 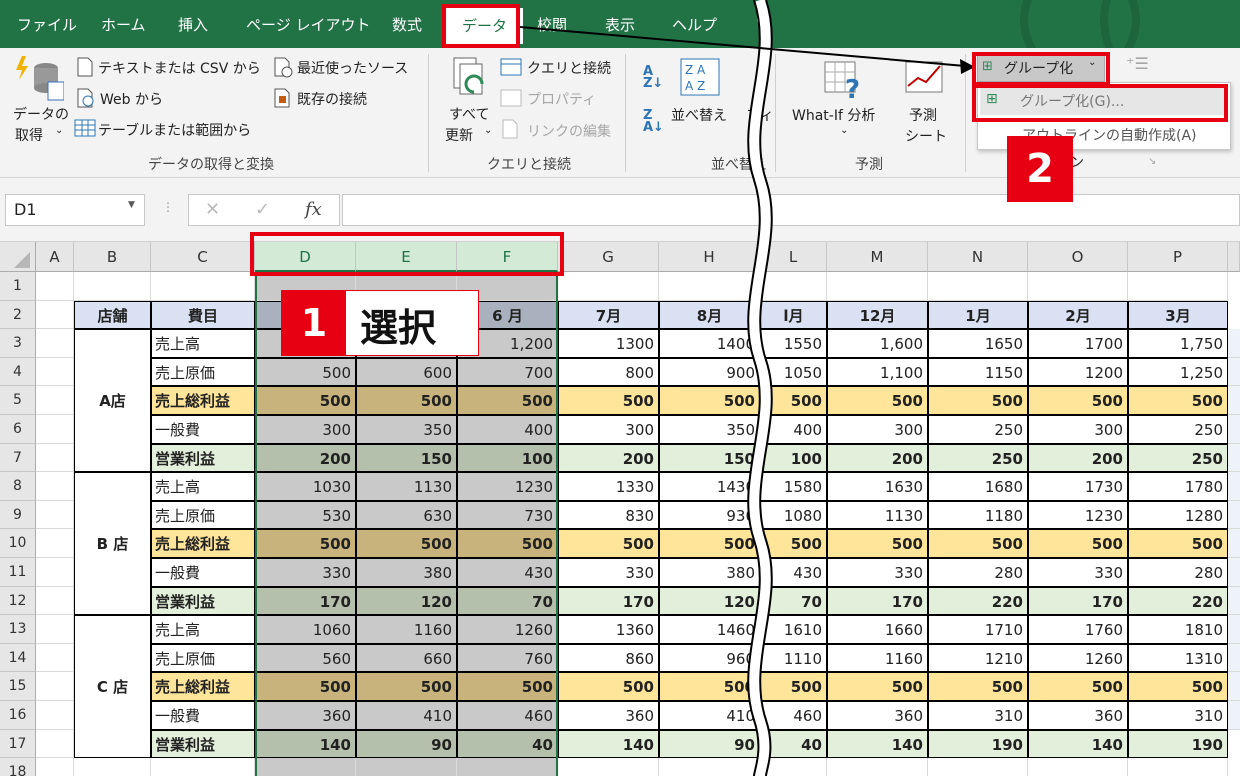 I want to click on column-header: G, so click(x=608, y=257).